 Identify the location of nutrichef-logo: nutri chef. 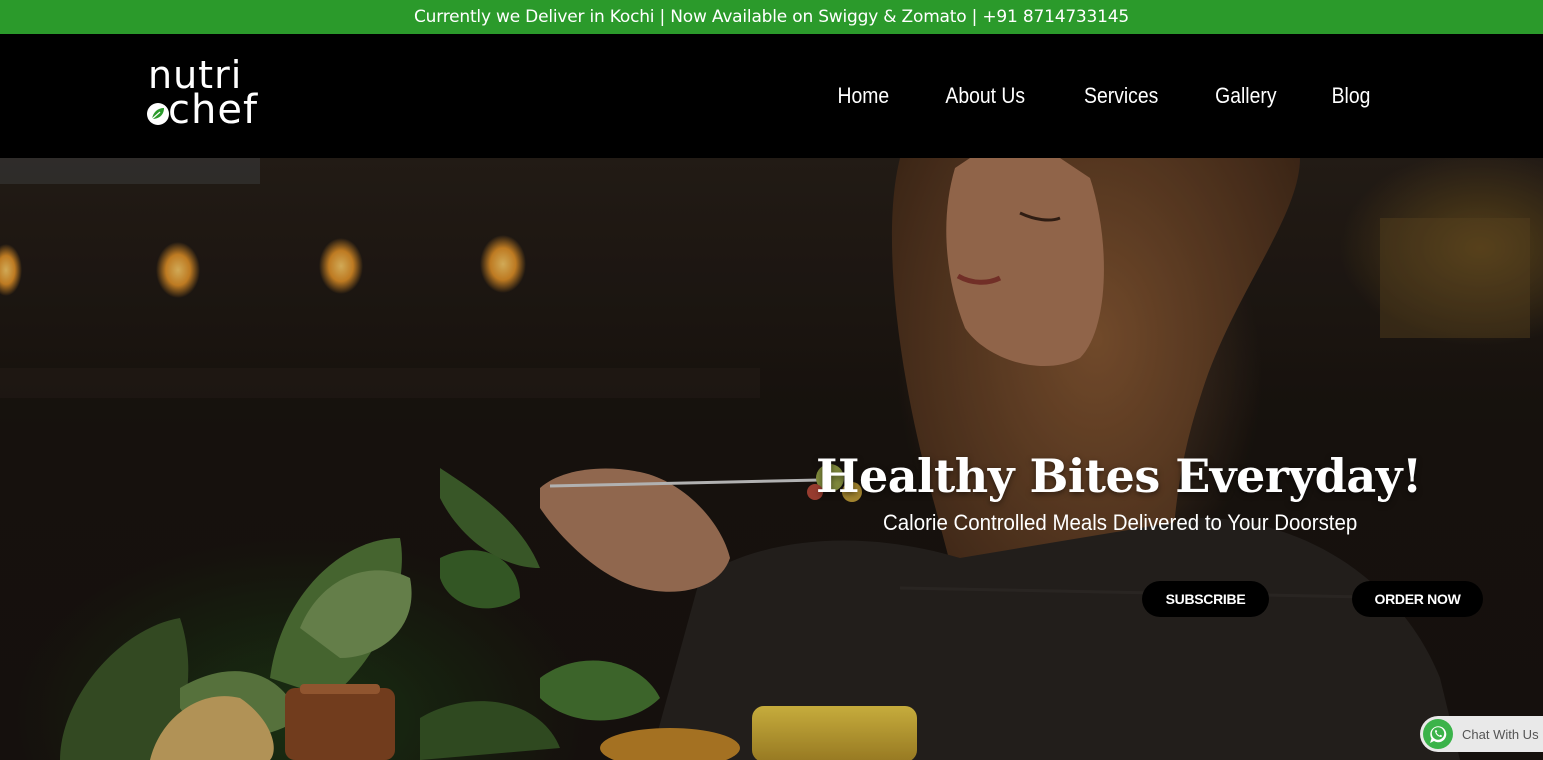
(216, 96).